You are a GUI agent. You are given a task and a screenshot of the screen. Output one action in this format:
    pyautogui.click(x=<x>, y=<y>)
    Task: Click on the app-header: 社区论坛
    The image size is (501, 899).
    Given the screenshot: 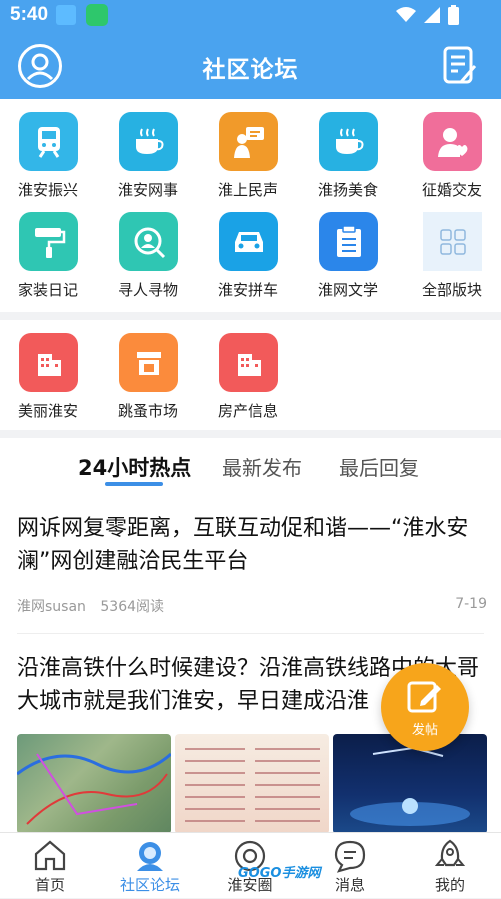 What is the action you would take?
    pyautogui.click(x=250, y=65)
    